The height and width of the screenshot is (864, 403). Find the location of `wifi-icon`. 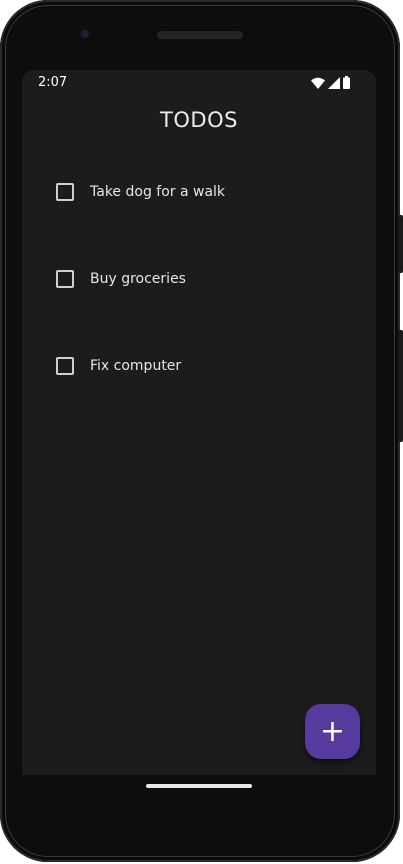

wifi-icon is located at coordinates (318, 83).